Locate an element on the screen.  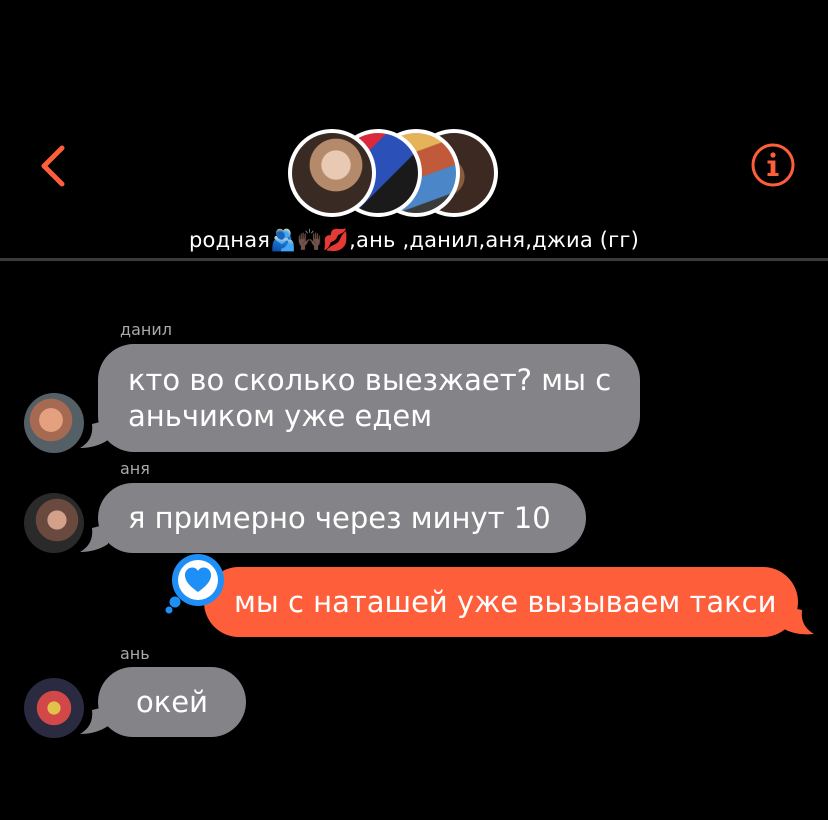
sender-name: ань is located at coordinates (135, 653).